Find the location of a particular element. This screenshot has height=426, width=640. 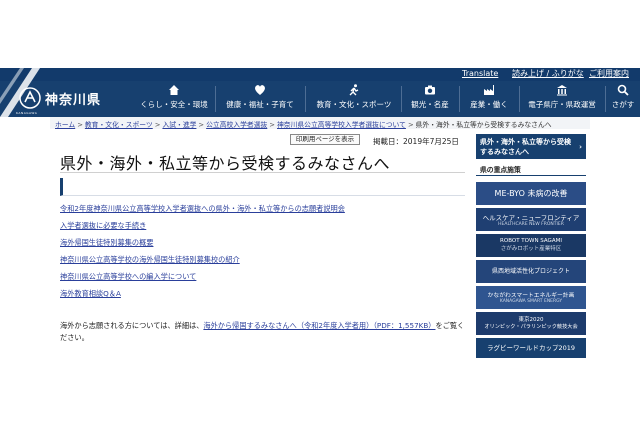

nav-item-education: 教育・文化・スポーツ is located at coordinates (354, 99).